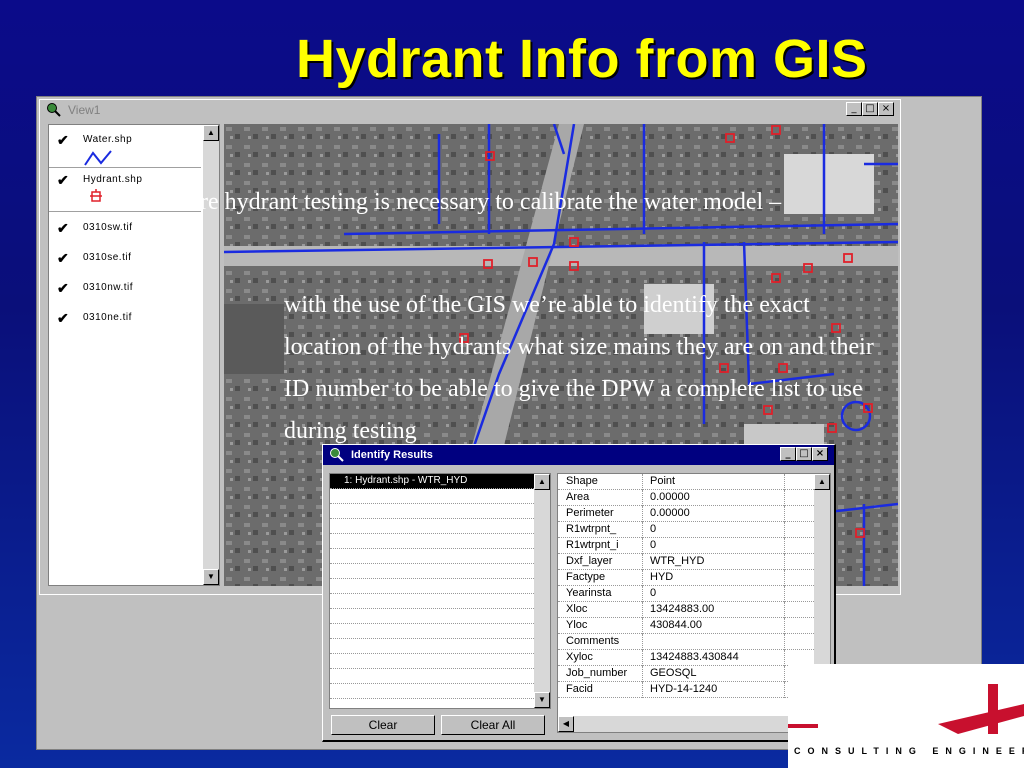 The width and height of the screenshot is (1024, 768). I want to click on identify-result-list: 1: Hydrant.shp - WTR_HYD ▲ ▼, so click(440, 591).